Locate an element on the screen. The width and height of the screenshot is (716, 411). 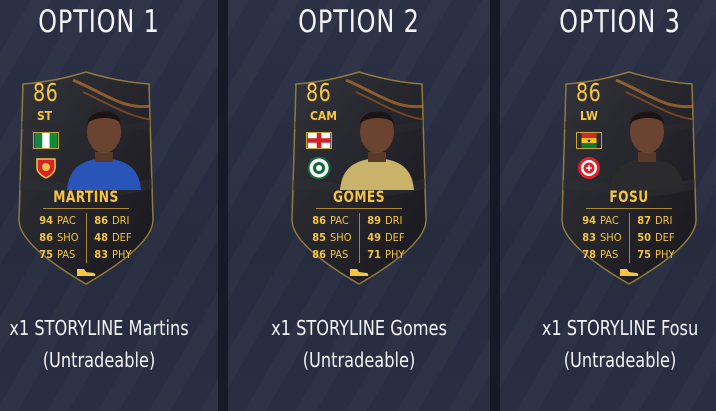
stats-grid: 86 PAC 89 DRI 85 SHO 49 DEF 86 PAS 71 PHY is located at coordinates (360, 237).